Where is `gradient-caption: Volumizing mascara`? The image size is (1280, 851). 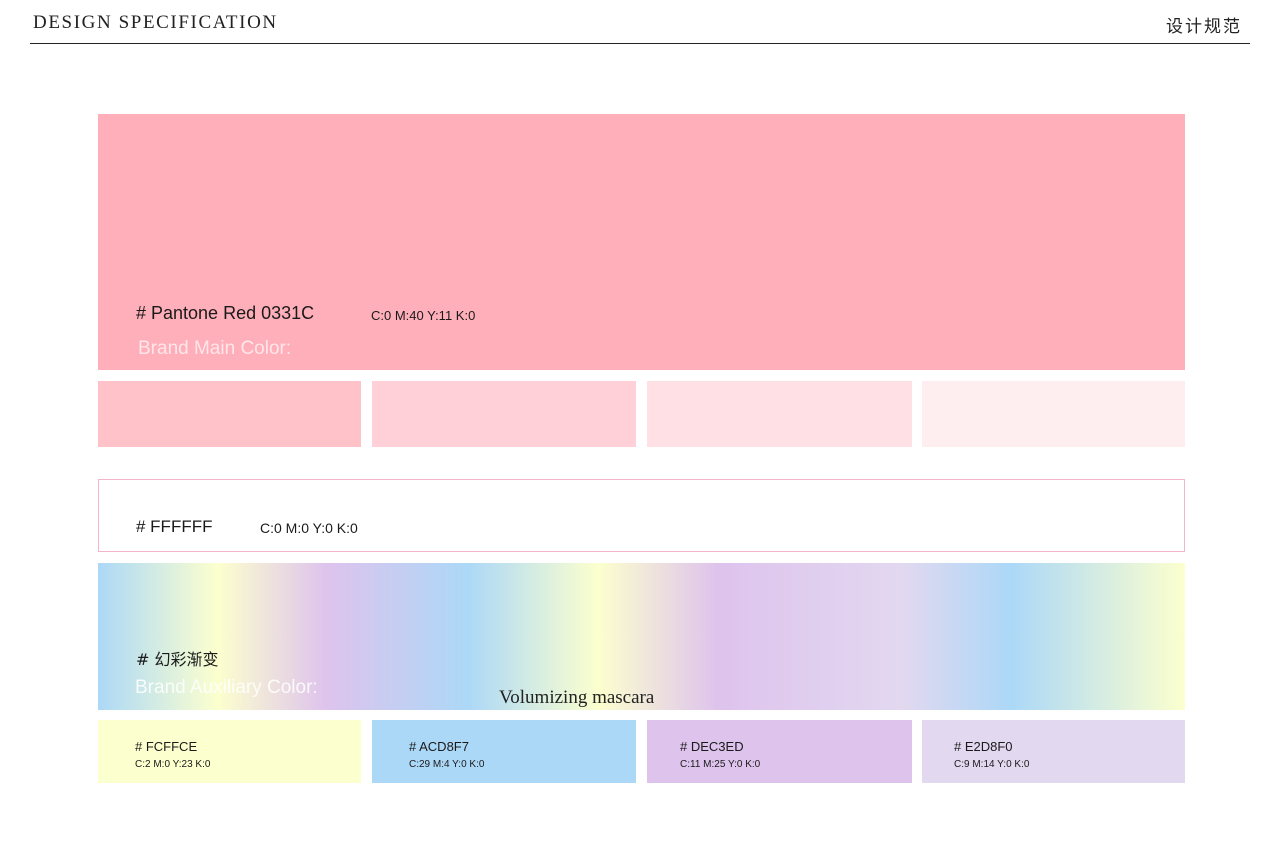 gradient-caption: Volumizing mascara is located at coordinates (577, 697).